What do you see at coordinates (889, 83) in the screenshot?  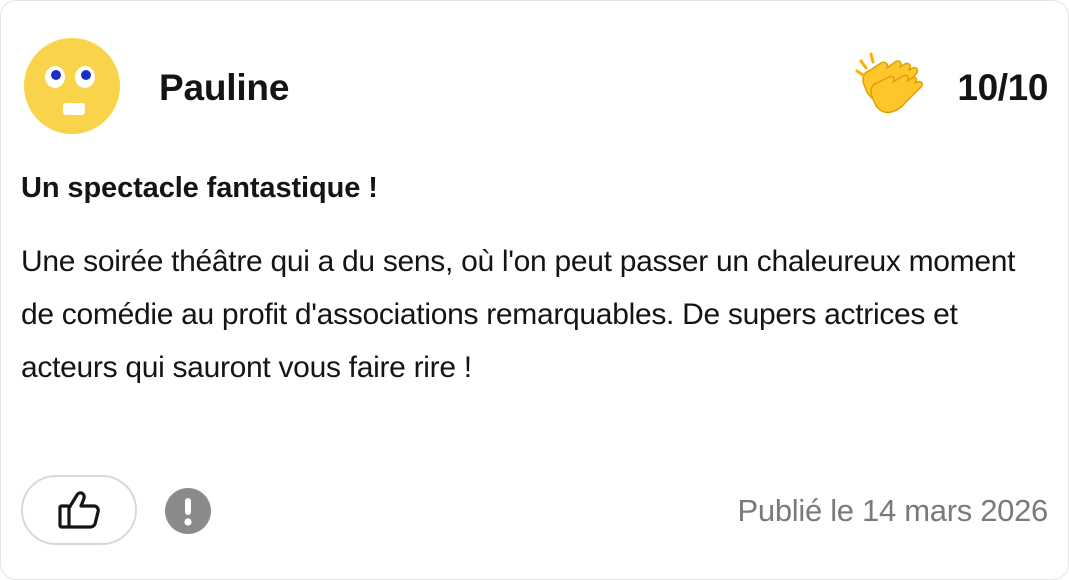 I see `clapping-hands-icon` at bounding box center [889, 83].